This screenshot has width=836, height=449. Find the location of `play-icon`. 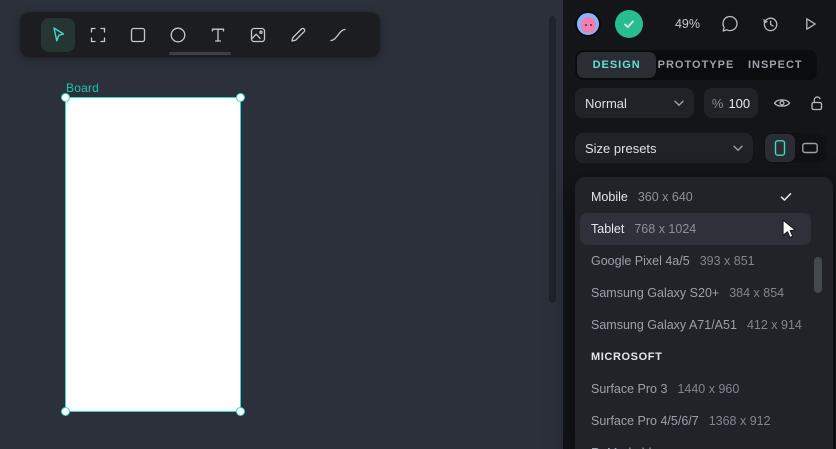

play-icon is located at coordinates (810, 24).